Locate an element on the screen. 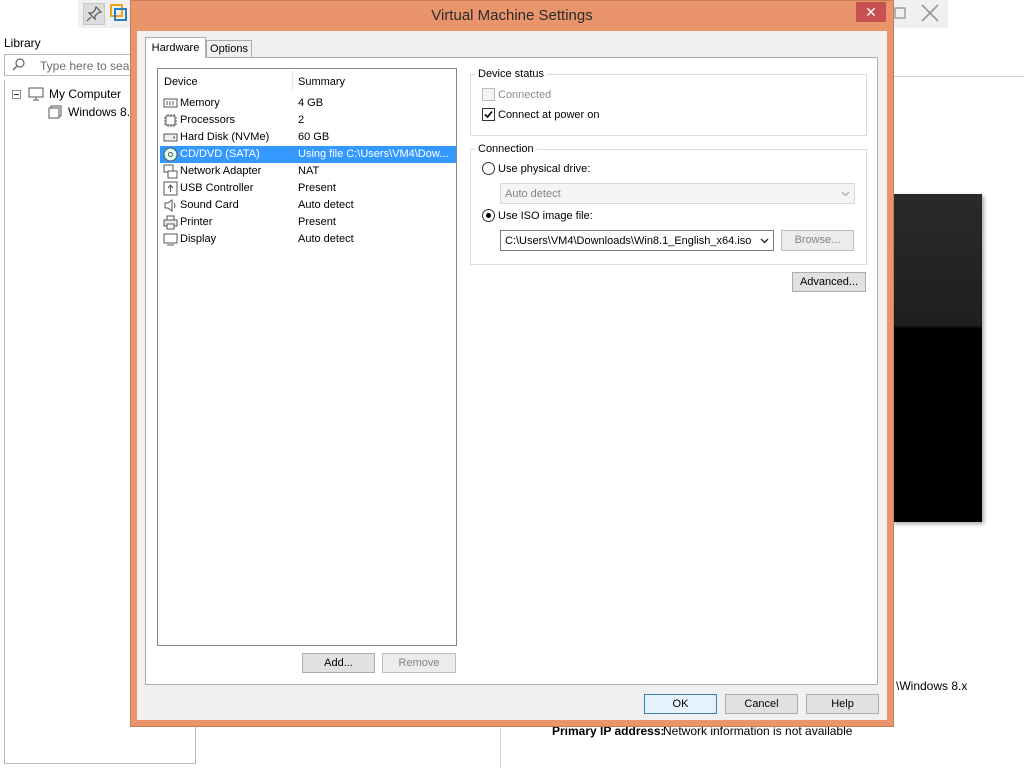  tree-collapse-icon is located at coordinates (16, 94).